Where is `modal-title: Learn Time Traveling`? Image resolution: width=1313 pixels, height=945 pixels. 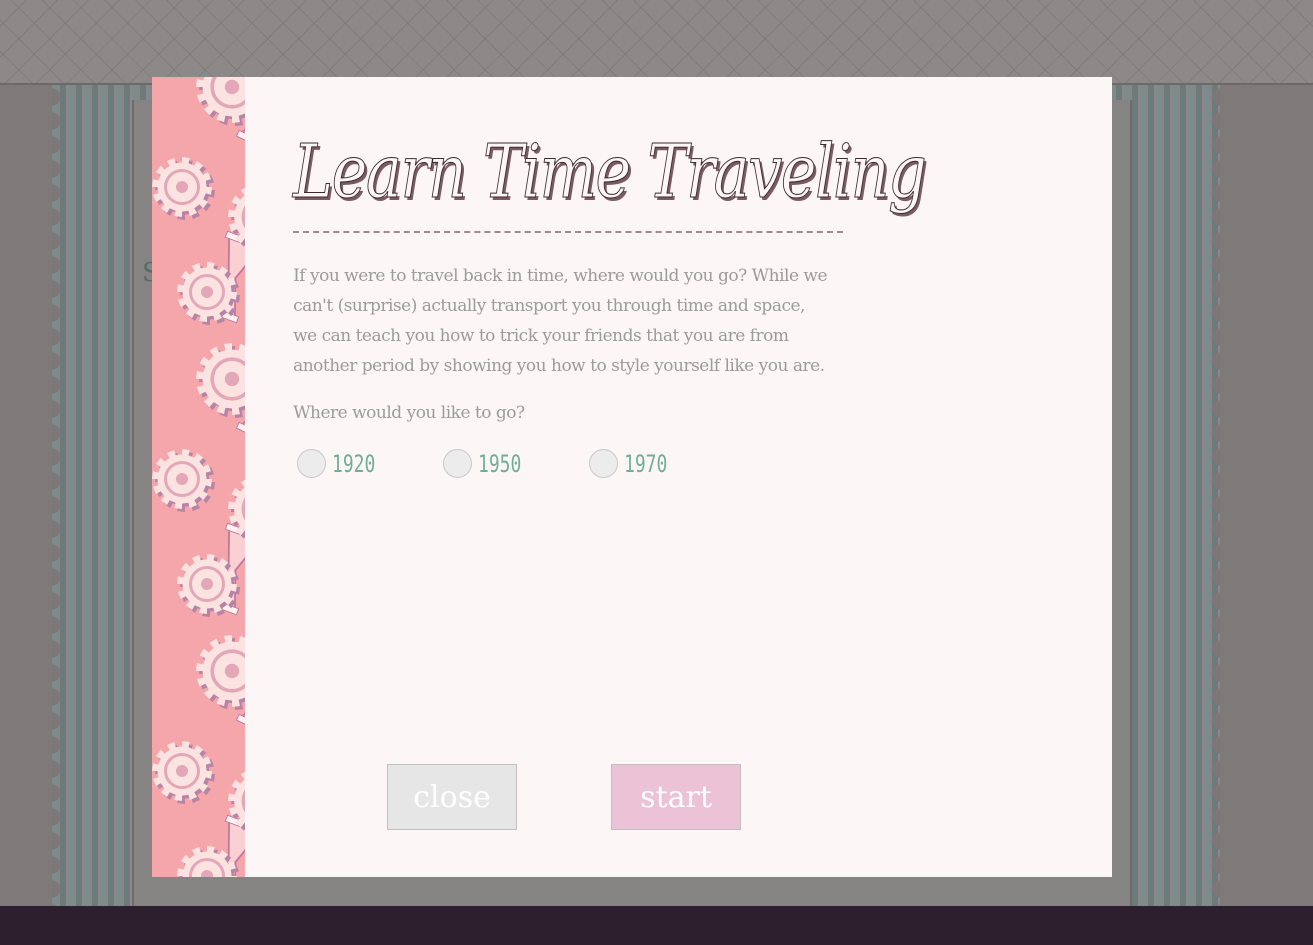
modal-title: Learn Time Traveling is located at coordinates (610, 172).